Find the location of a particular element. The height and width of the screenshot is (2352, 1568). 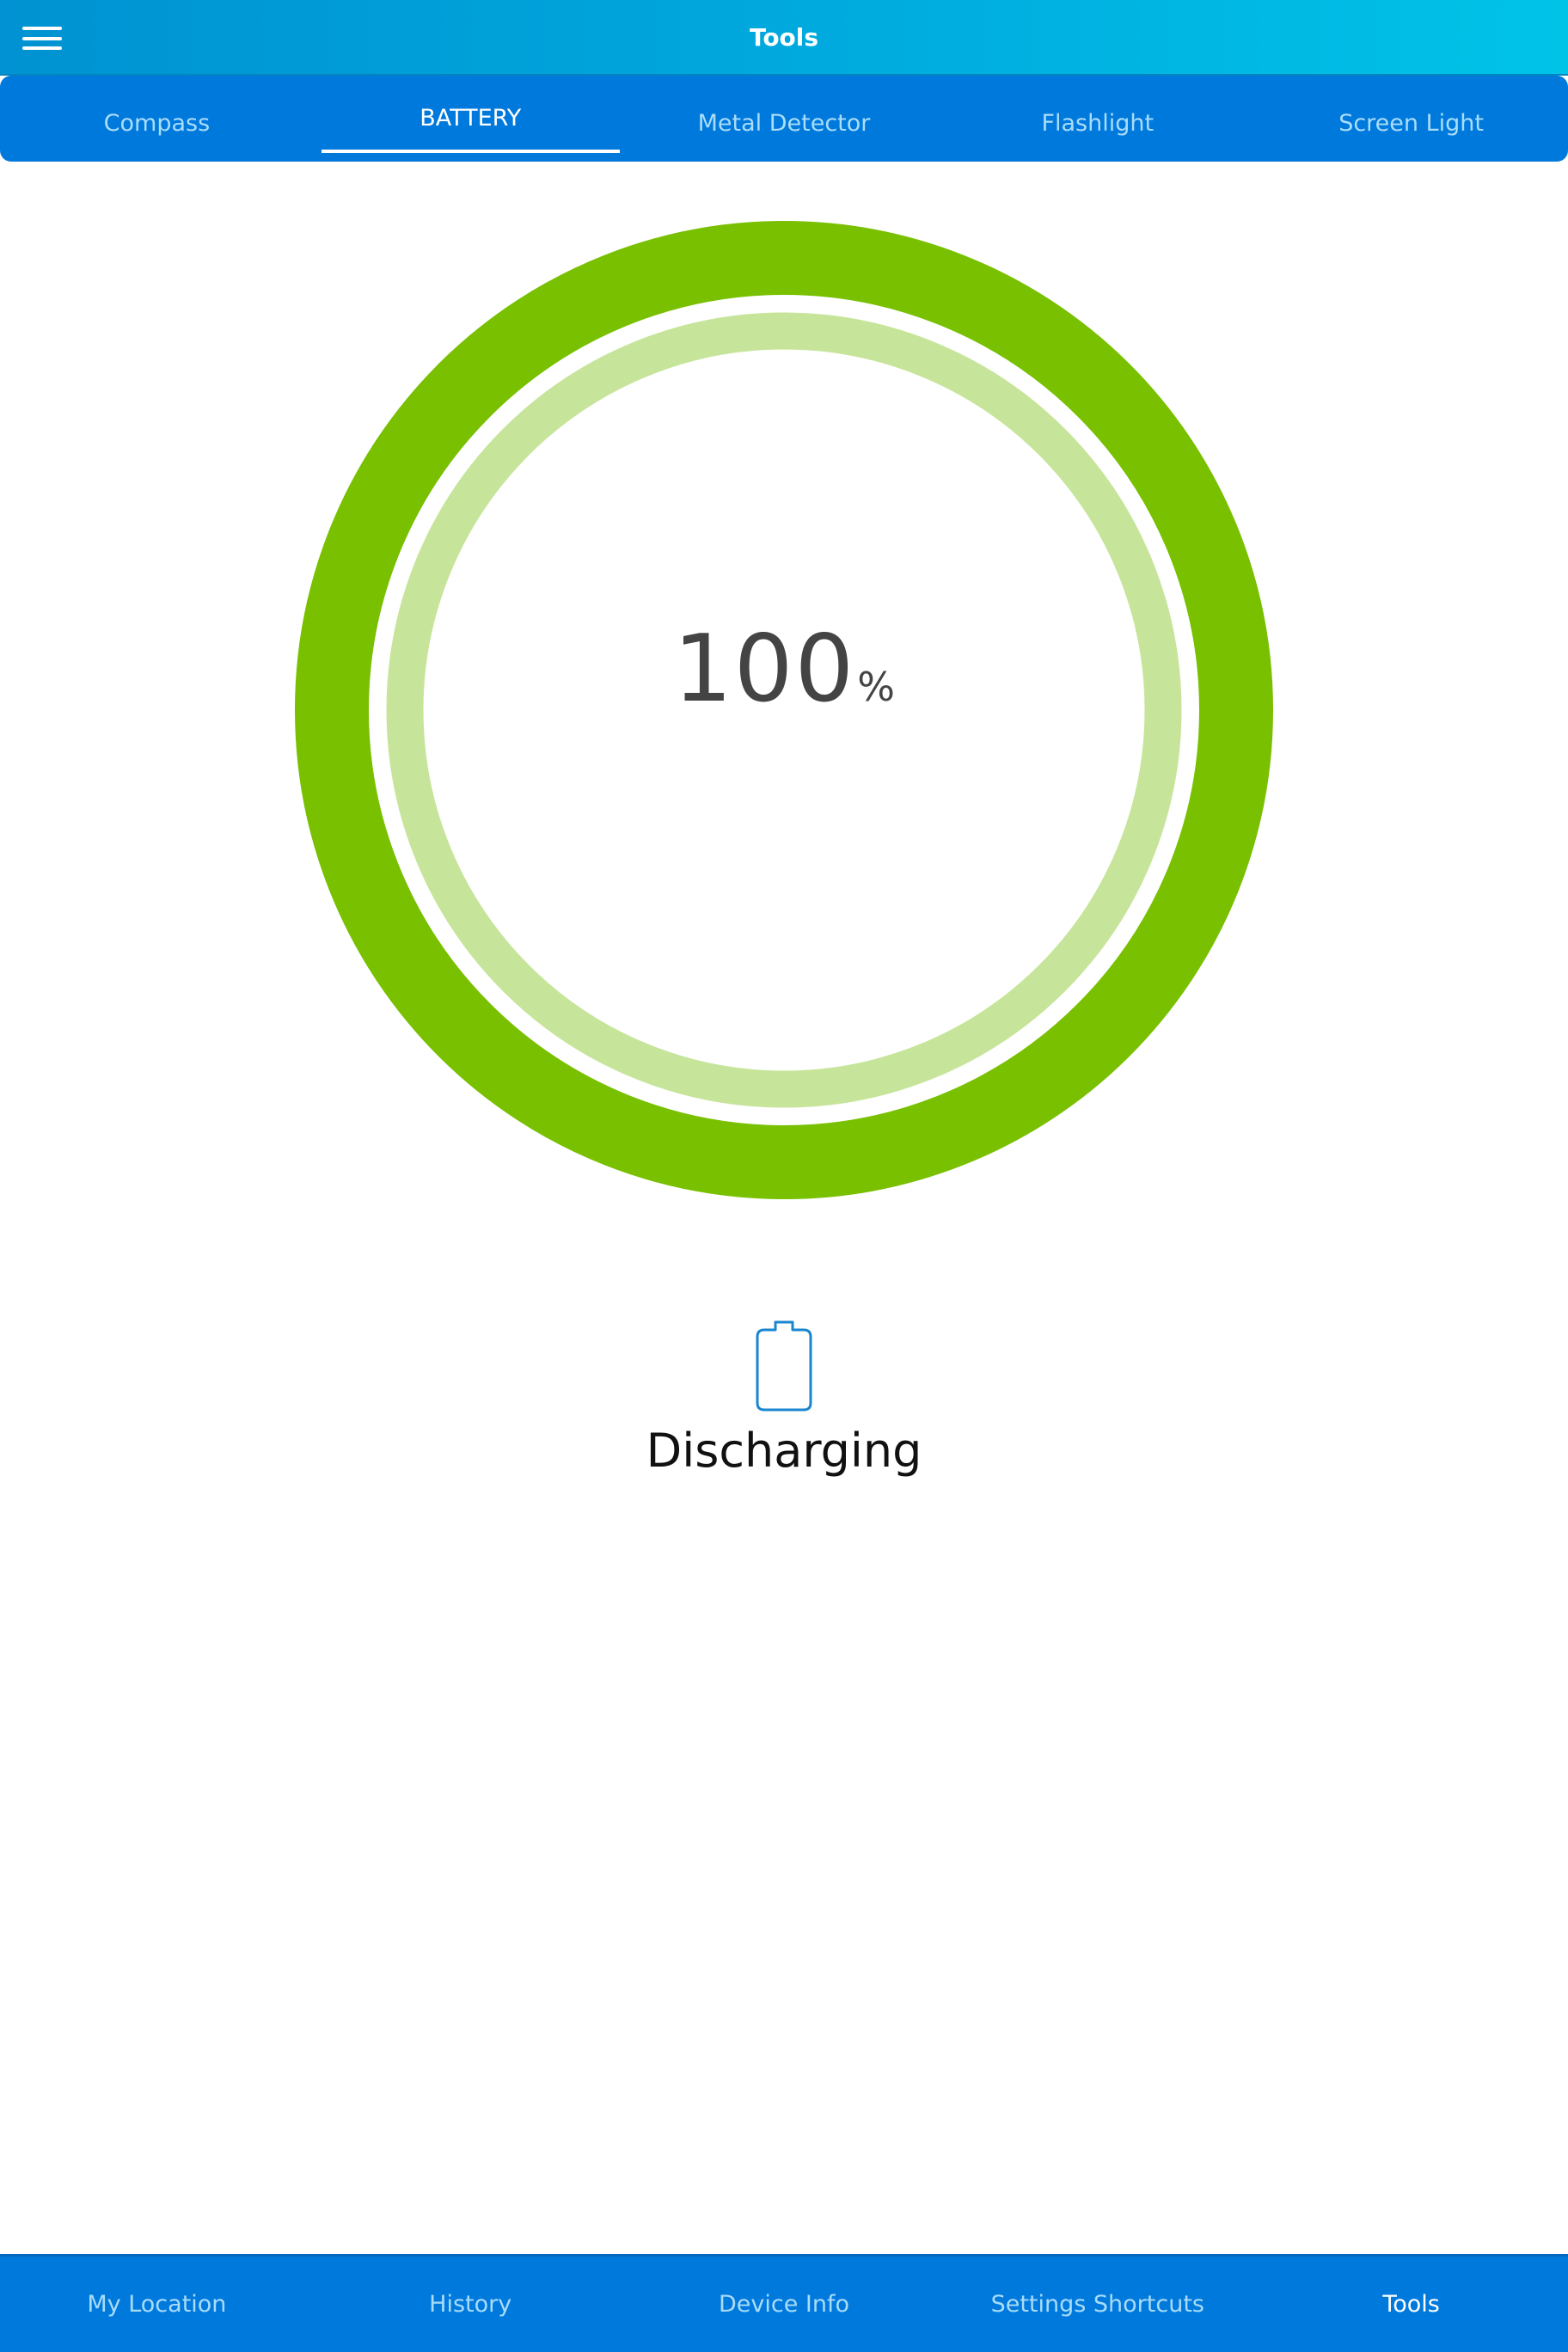

nav-label: Settings Shortcuts is located at coordinates (1097, 2304).